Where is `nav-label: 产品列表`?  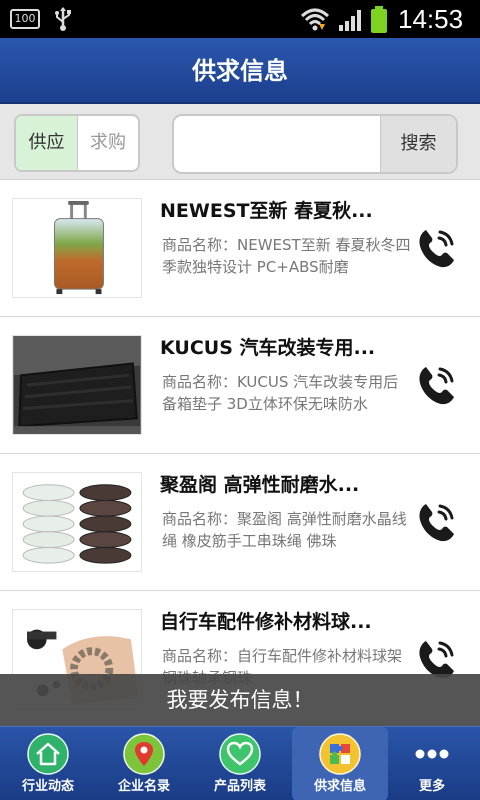
nav-label: 产品列表 is located at coordinates (239, 786).